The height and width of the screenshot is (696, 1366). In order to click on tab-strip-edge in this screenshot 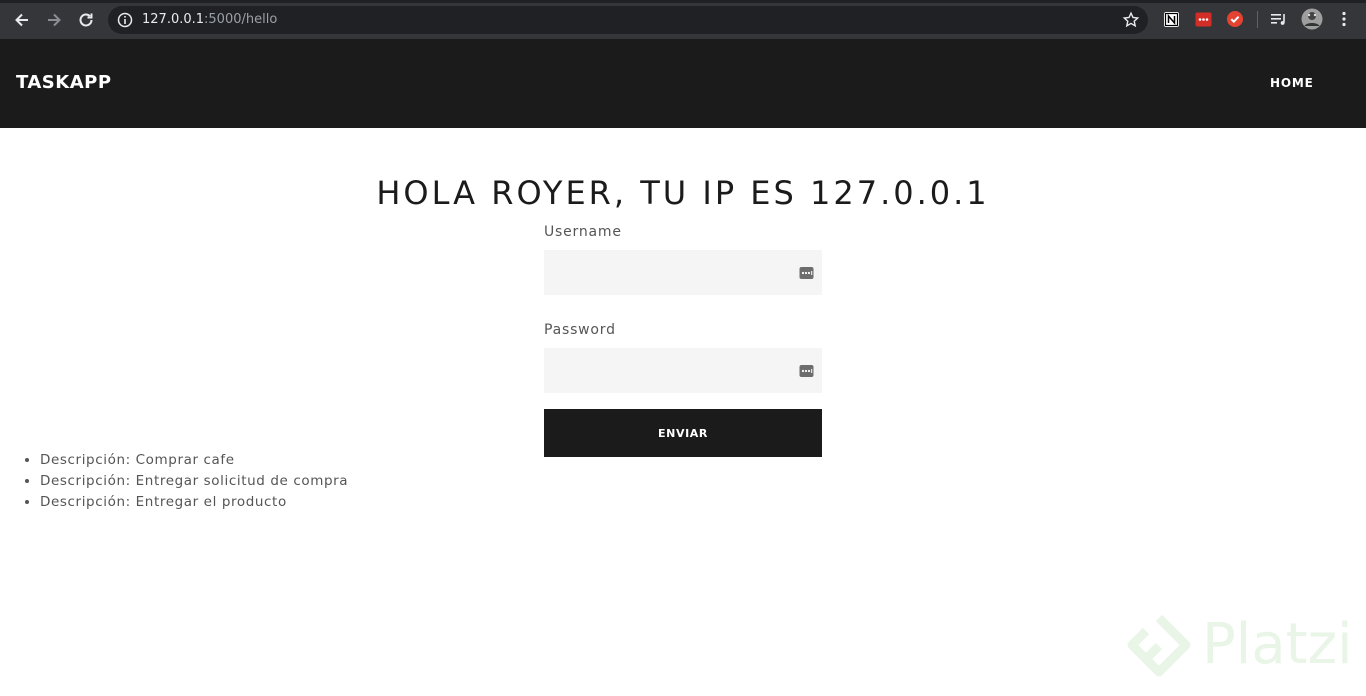, I will do `click(683, 1)`.